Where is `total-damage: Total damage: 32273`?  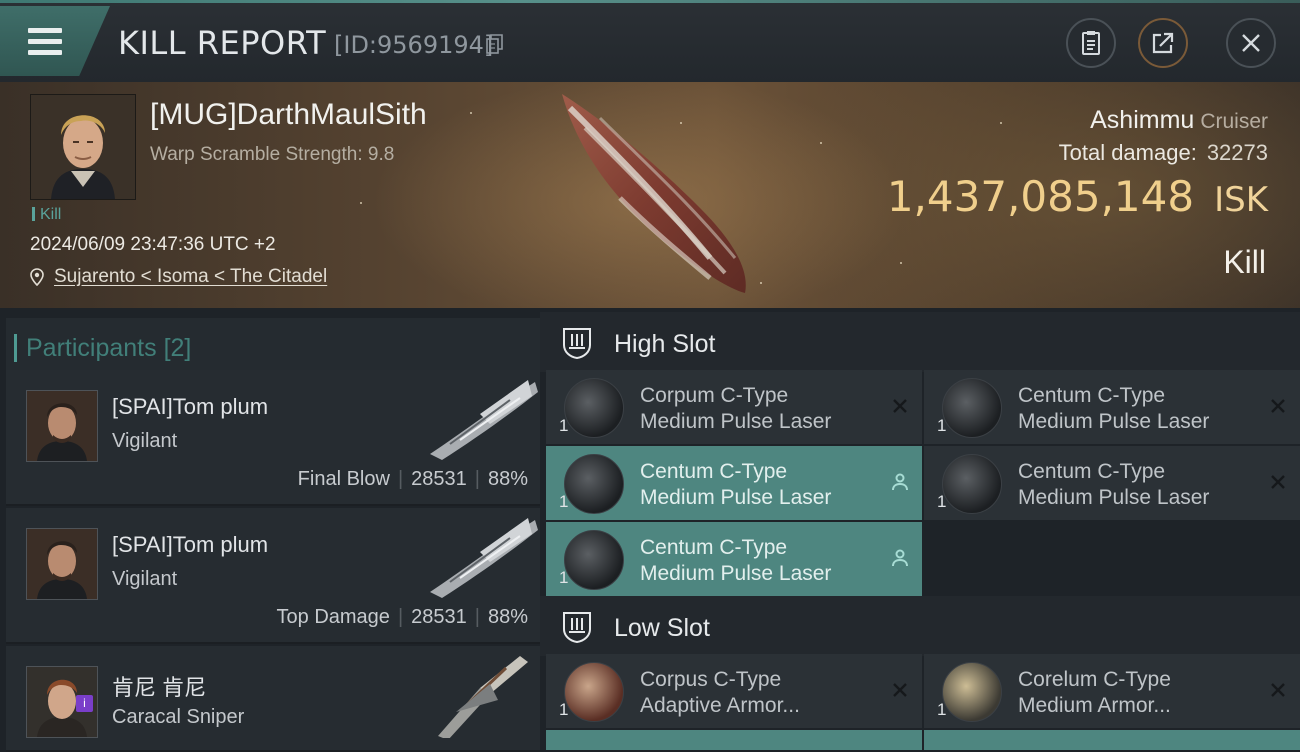 total-damage: Total damage: 32273 is located at coordinates (1163, 153).